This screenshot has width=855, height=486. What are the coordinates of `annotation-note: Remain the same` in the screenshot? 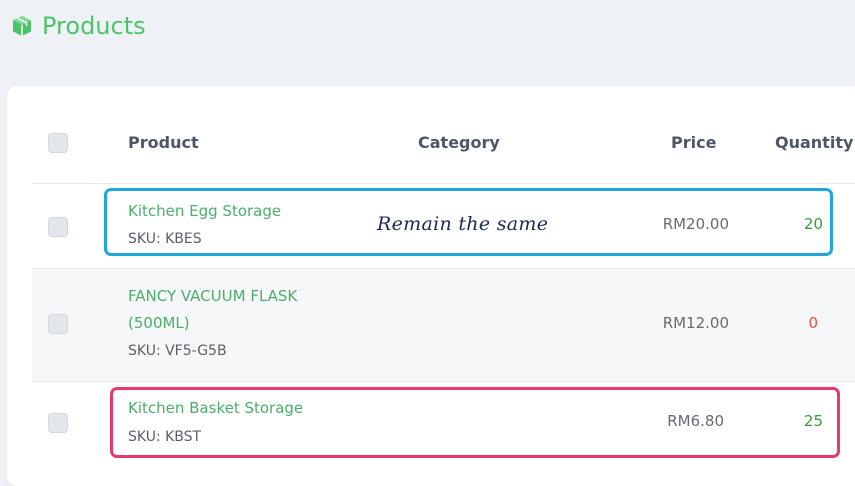 It's located at (463, 224).